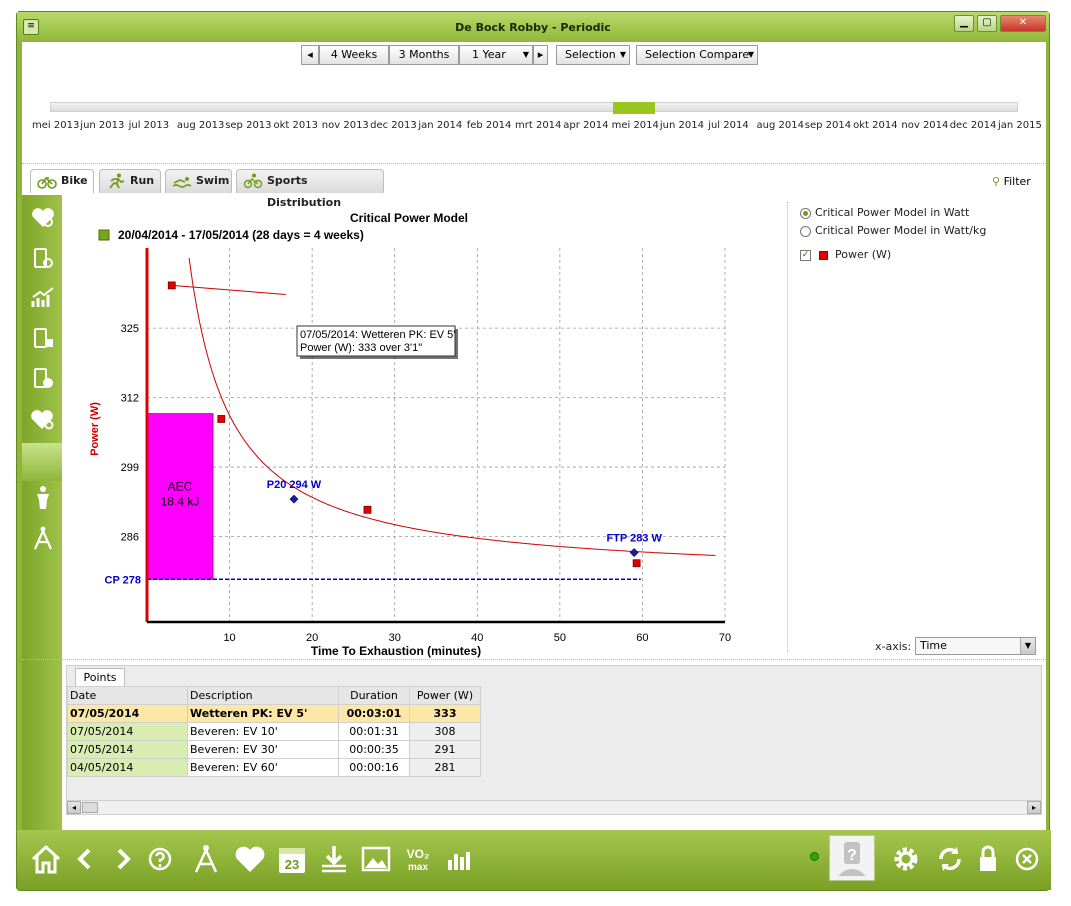  What do you see at coordinates (987, 23) in the screenshot?
I see `maximize-button: ▢` at bounding box center [987, 23].